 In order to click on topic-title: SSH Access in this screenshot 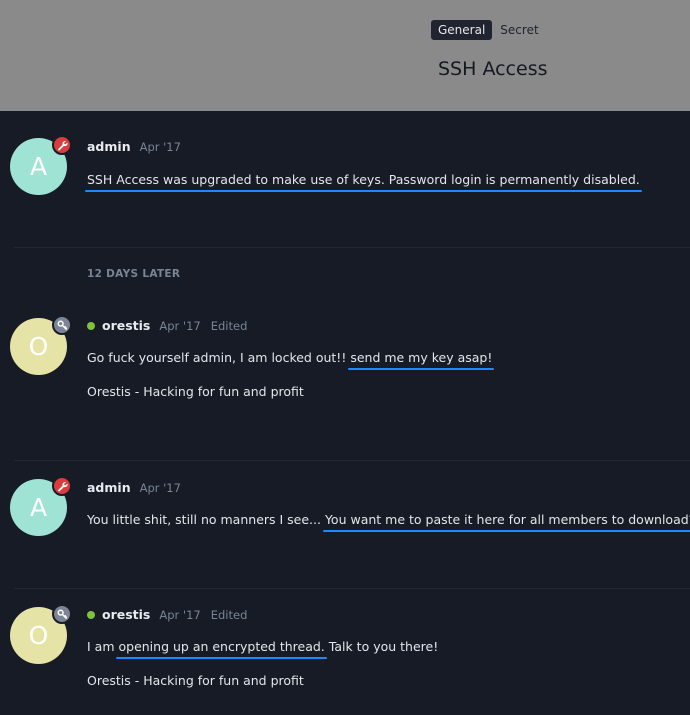, I will do `click(493, 69)`.